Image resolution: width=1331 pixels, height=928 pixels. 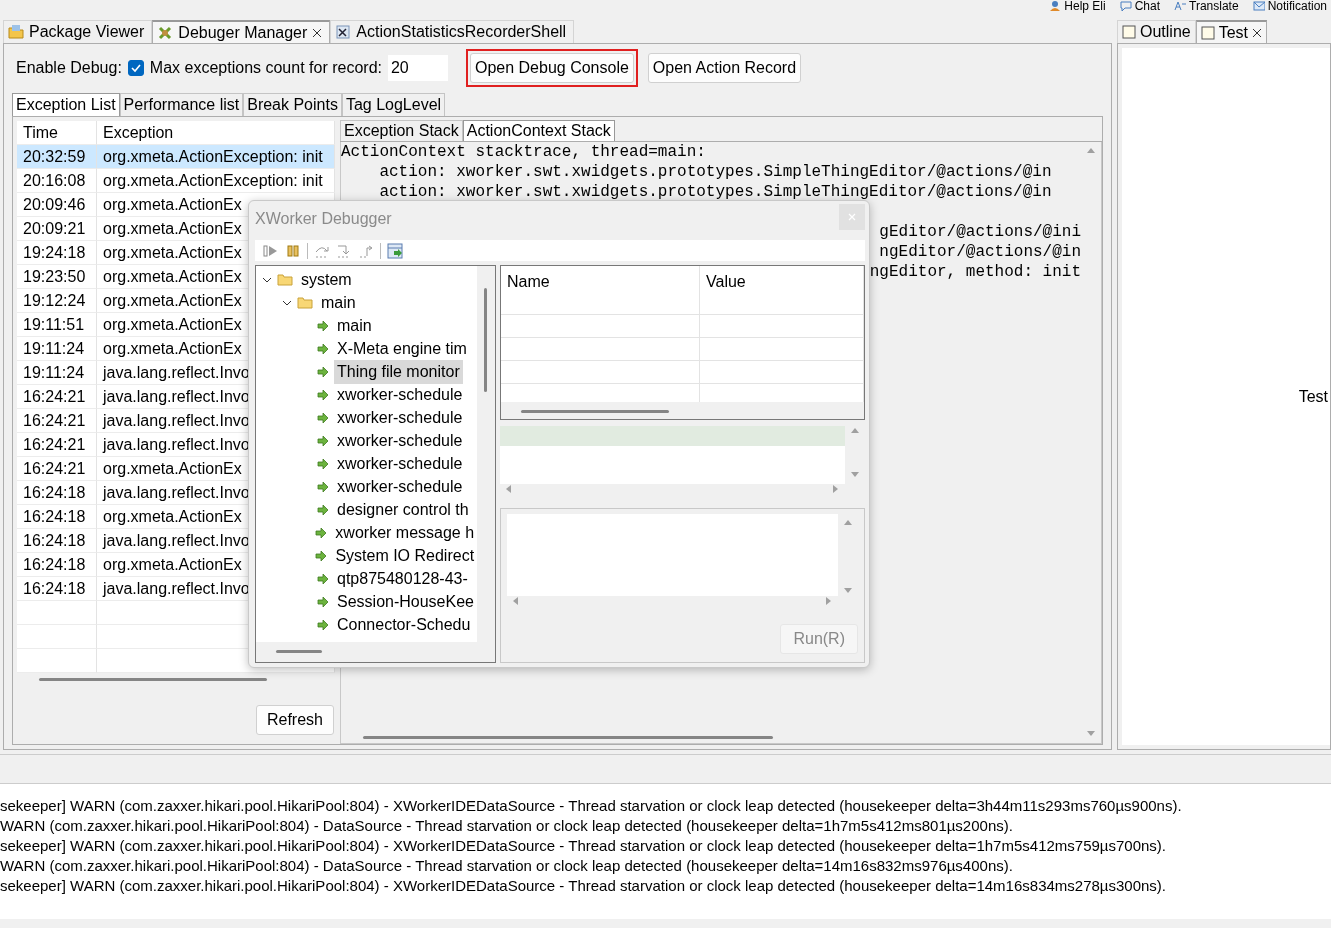 I want to click on table-cell: 19:11:24, so click(x=57, y=349).